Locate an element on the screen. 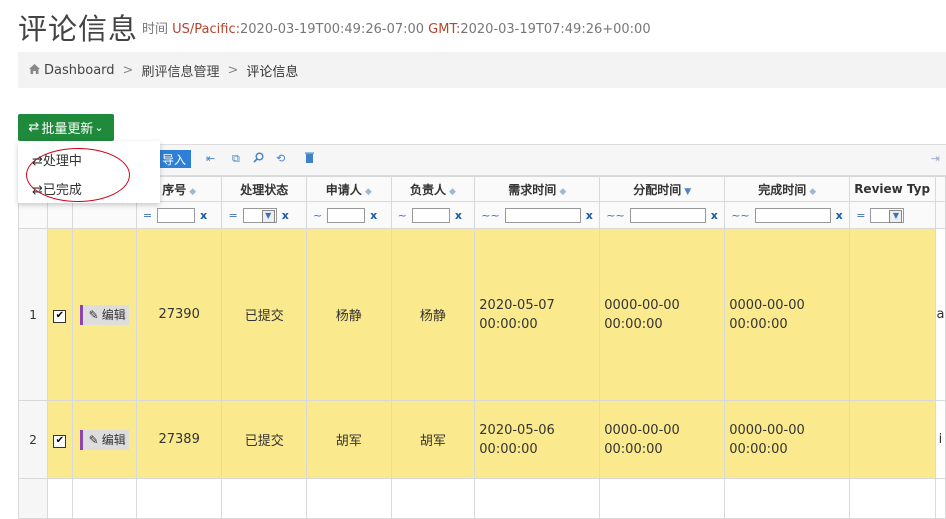 The image size is (946, 519). cell-need-time: 2020-05-07 00:00:00 is located at coordinates (537, 314).